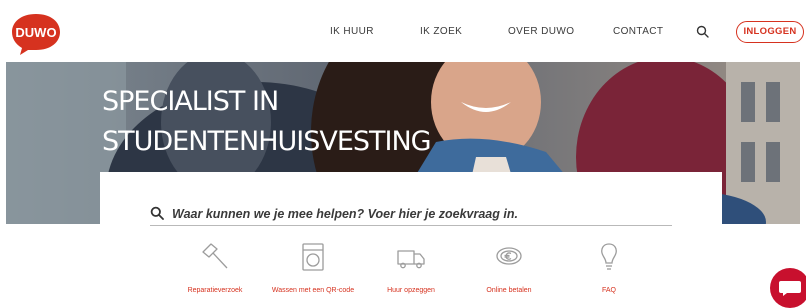 The image size is (806, 308). What do you see at coordinates (267, 141) in the screenshot?
I see `hero-title-line-2: Studentenhuisvesting` at bounding box center [267, 141].